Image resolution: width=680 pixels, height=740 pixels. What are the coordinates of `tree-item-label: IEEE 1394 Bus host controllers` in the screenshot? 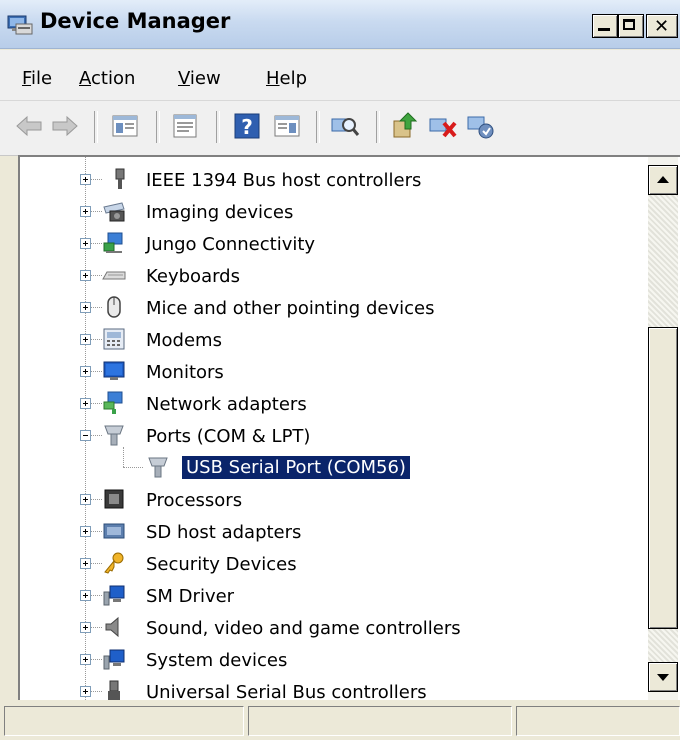 It's located at (284, 180).